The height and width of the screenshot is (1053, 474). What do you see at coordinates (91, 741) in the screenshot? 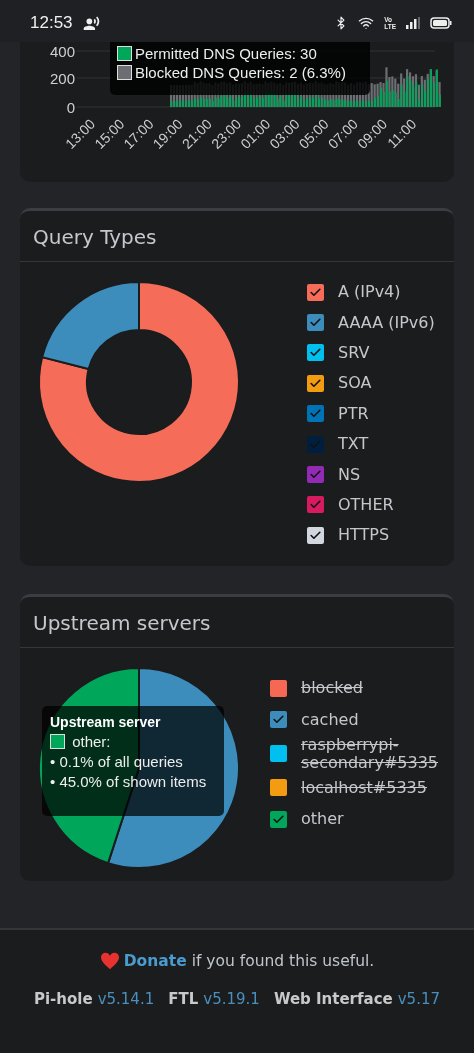
I see `tooltip-text: other:` at bounding box center [91, 741].